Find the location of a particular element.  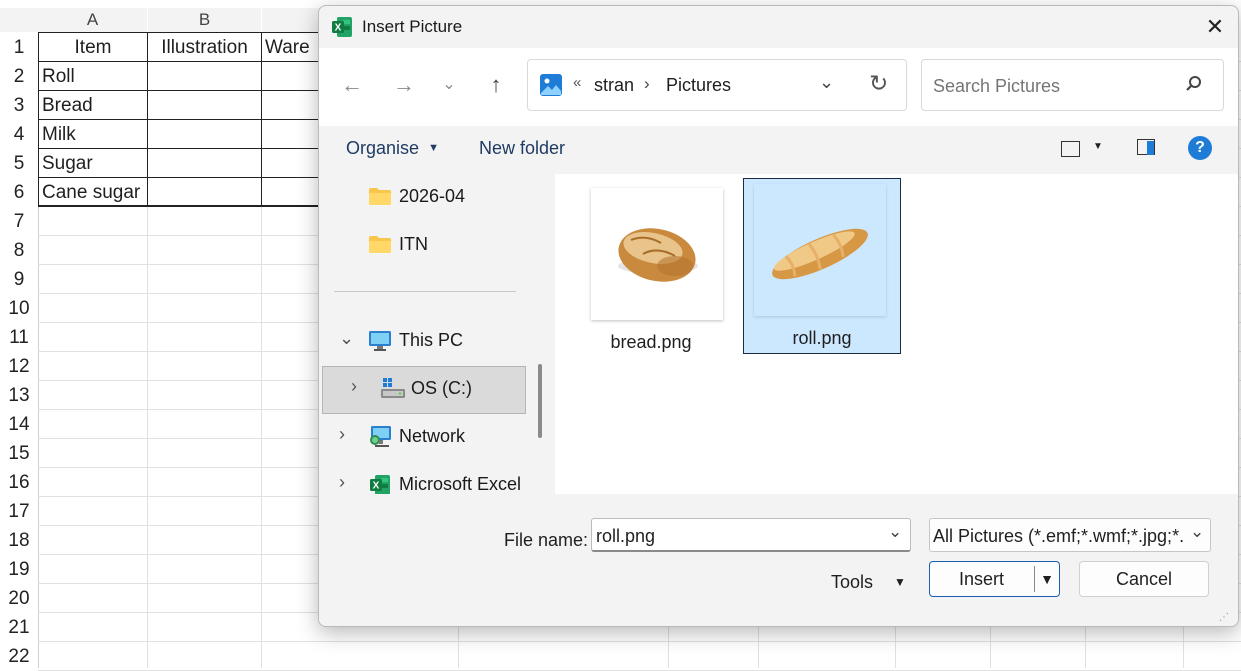

cell-item-cane-sugar: Cane sugar is located at coordinates (93, 192).